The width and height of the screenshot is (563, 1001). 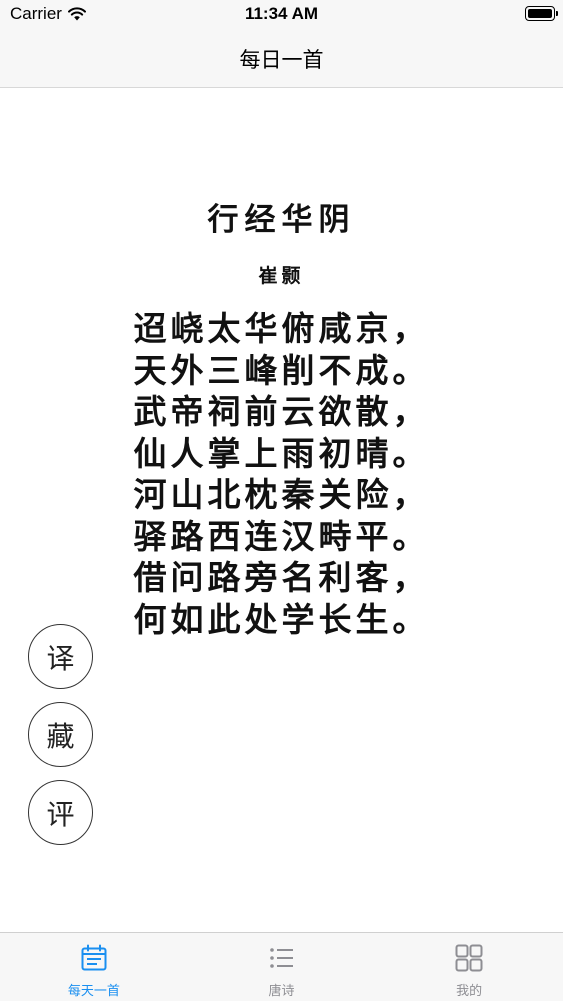 What do you see at coordinates (281, 991) in the screenshot?
I see `tab-label: 唐诗` at bounding box center [281, 991].